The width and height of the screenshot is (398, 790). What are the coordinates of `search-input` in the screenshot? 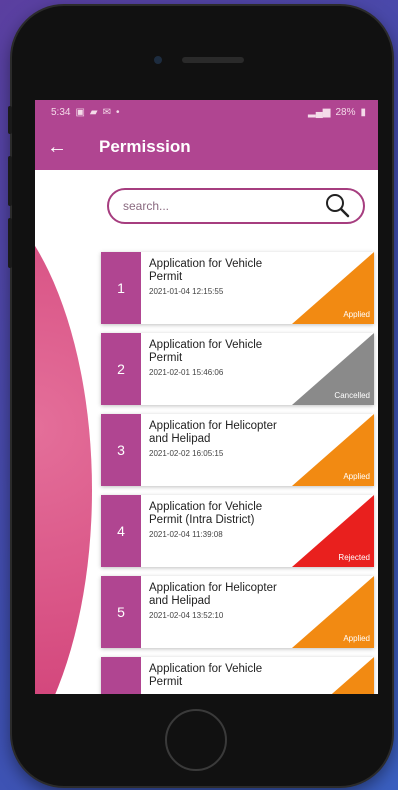 It's located at (213, 206).